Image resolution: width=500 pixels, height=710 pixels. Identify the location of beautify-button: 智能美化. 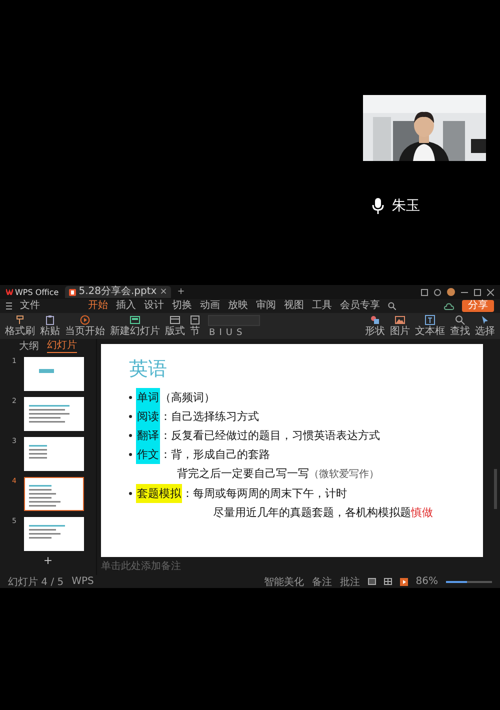
(284, 581).